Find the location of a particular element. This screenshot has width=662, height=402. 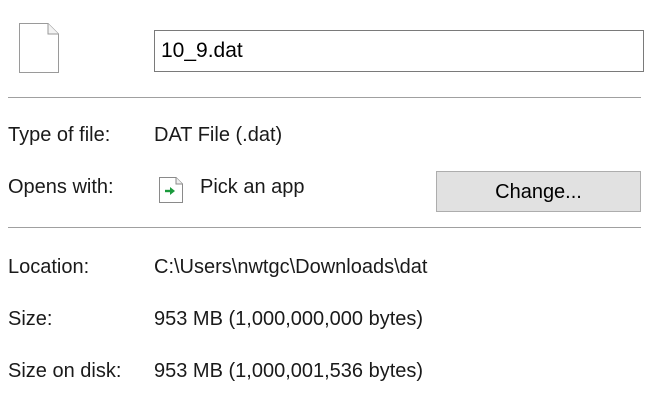

type-of-file-value: DAT File (.dat) is located at coordinates (218, 135).